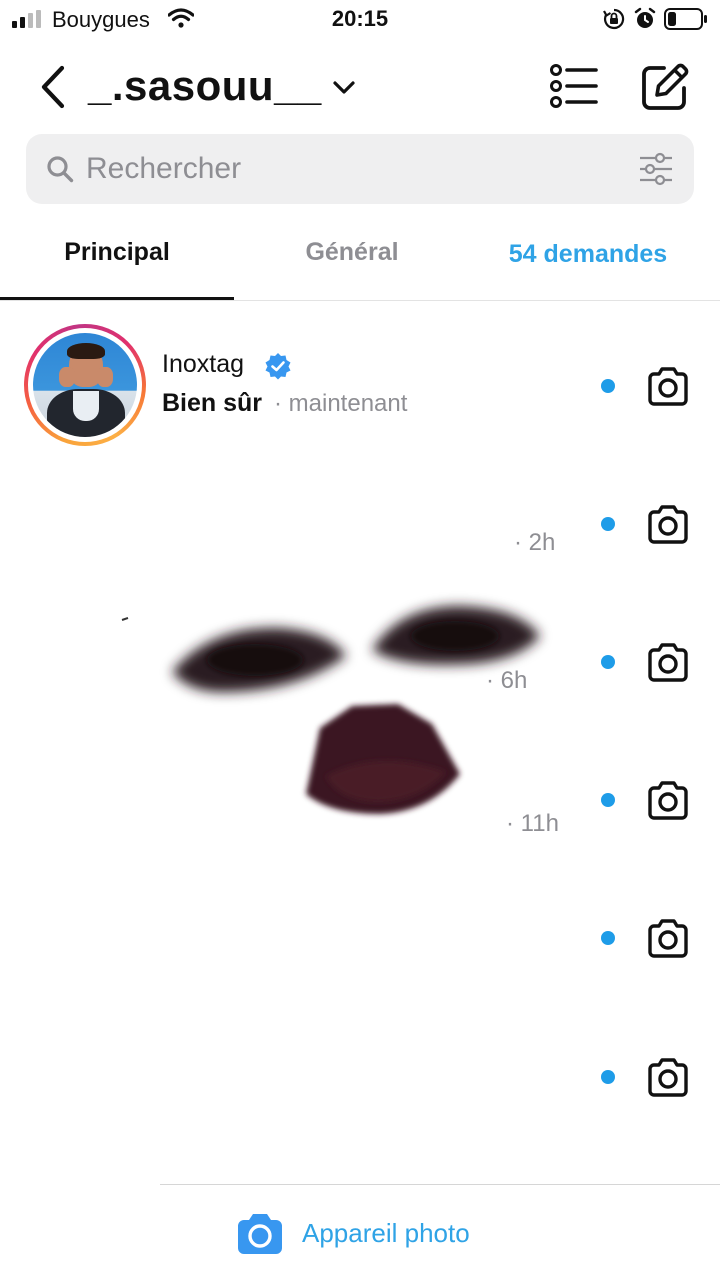 The height and width of the screenshot is (1280, 720). What do you see at coordinates (656, 169) in the screenshot?
I see `filter-icon` at bounding box center [656, 169].